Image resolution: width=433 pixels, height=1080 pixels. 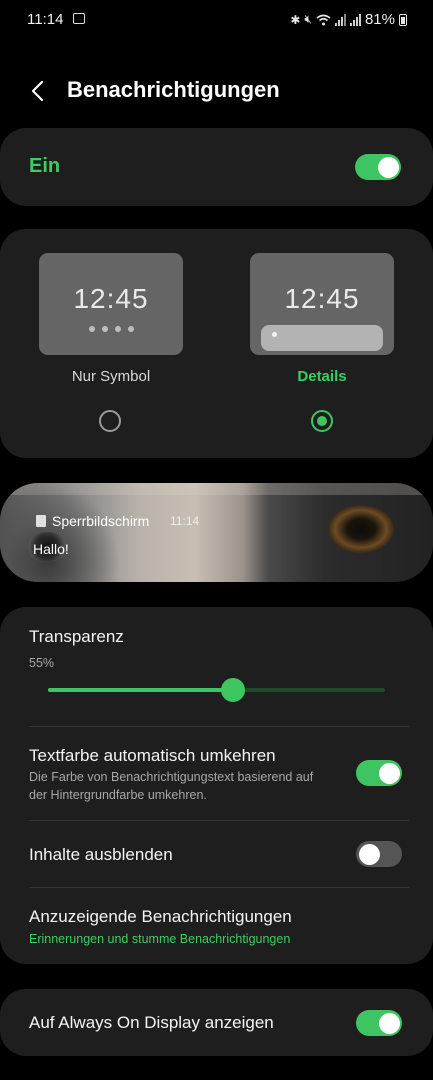 I want to click on status-bar: 11:14 ✱ 🔇︎ 81%, so click(x=216, y=20).